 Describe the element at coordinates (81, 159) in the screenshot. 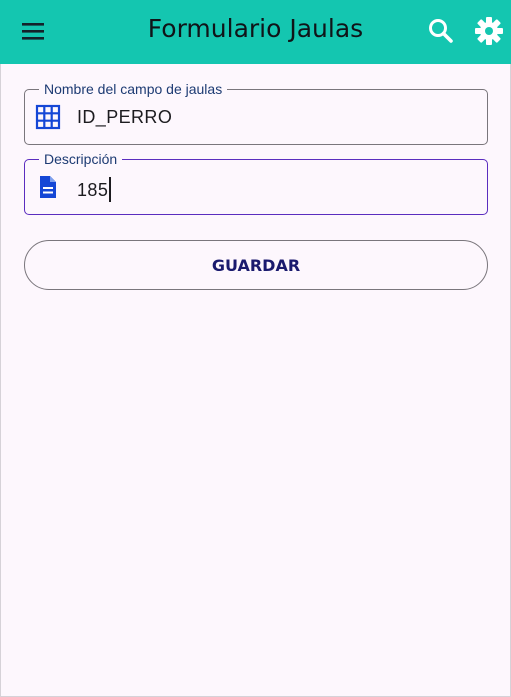

I see `description-label: Descripción` at that location.